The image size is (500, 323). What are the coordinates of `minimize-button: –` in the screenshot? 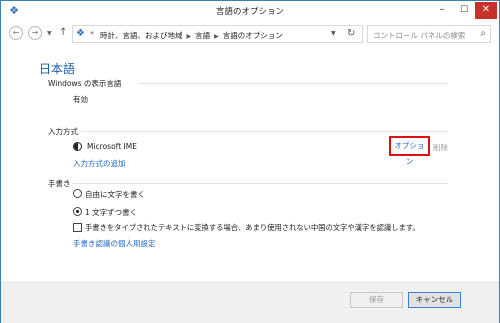 It's located at (442, 10).